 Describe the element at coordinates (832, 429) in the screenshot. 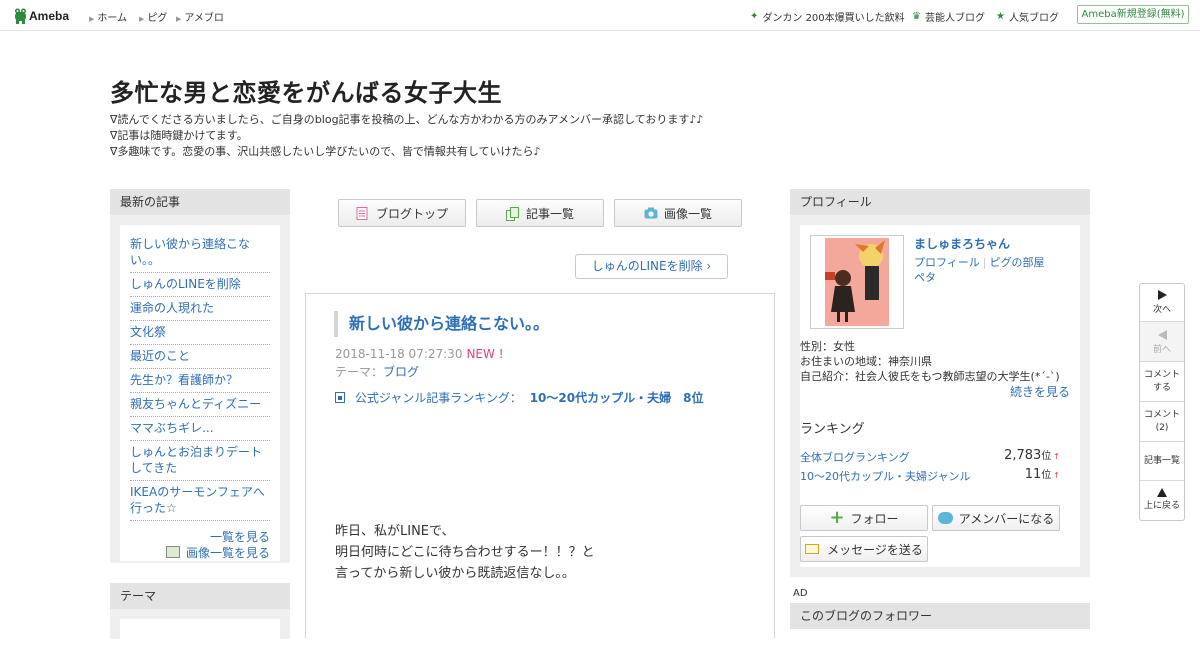

I see `ranking-heading: ランキング` at that location.